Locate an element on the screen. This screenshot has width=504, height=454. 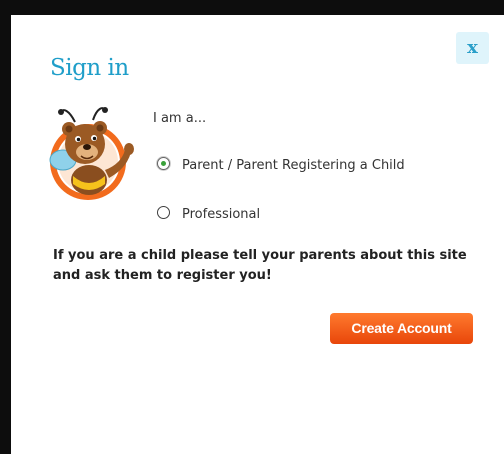
radio-professional is located at coordinates (163, 212).